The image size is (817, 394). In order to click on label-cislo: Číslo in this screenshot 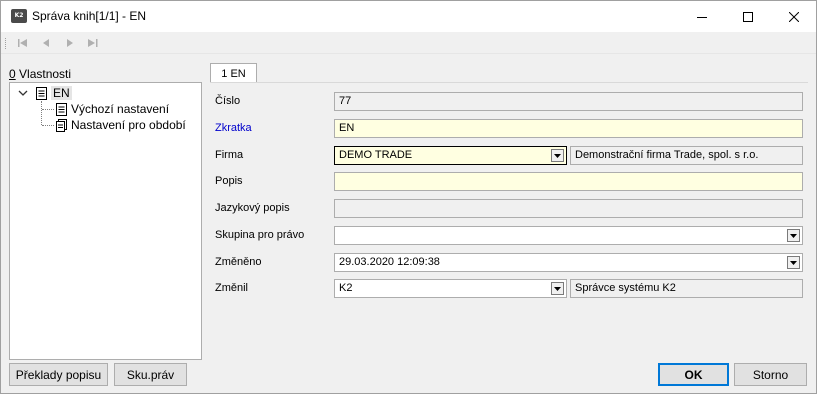, I will do `click(228, 101)`.